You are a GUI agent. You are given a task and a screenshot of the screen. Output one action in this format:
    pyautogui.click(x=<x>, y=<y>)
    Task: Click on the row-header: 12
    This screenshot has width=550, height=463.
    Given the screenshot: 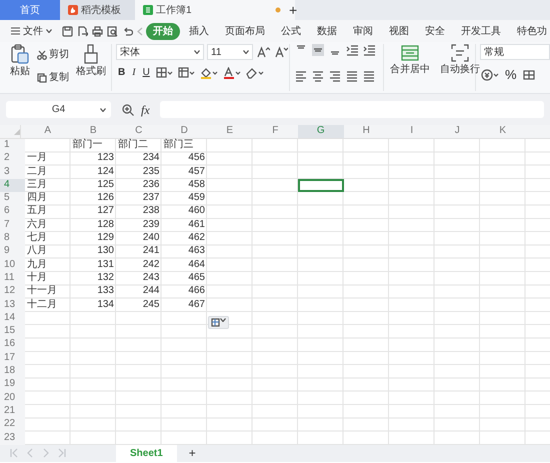 What is the action you would take?
    pyautogui.click(x=12, y=292)
    